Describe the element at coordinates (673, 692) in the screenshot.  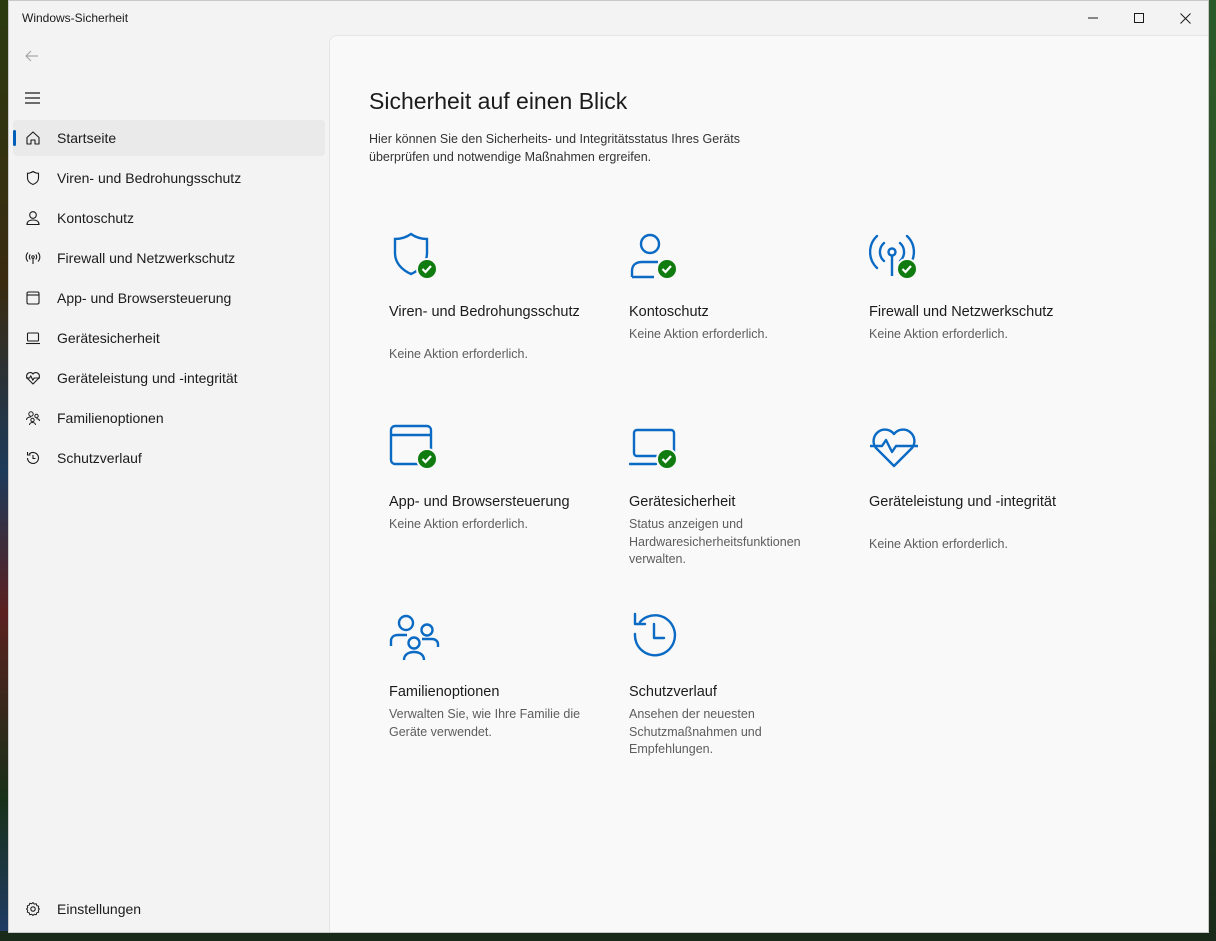
I see `tile-title: Schutzverlauf` at that location.